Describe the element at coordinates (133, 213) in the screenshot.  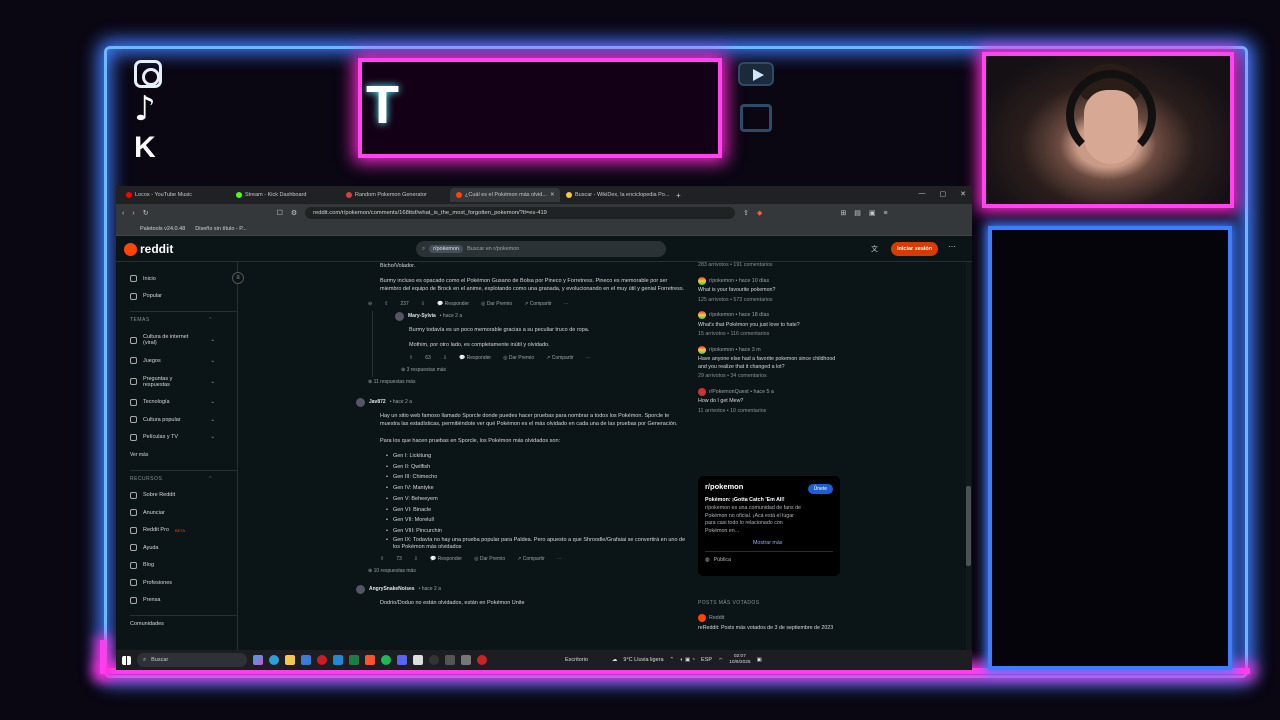
I see `forward-icon: ›` at that location.